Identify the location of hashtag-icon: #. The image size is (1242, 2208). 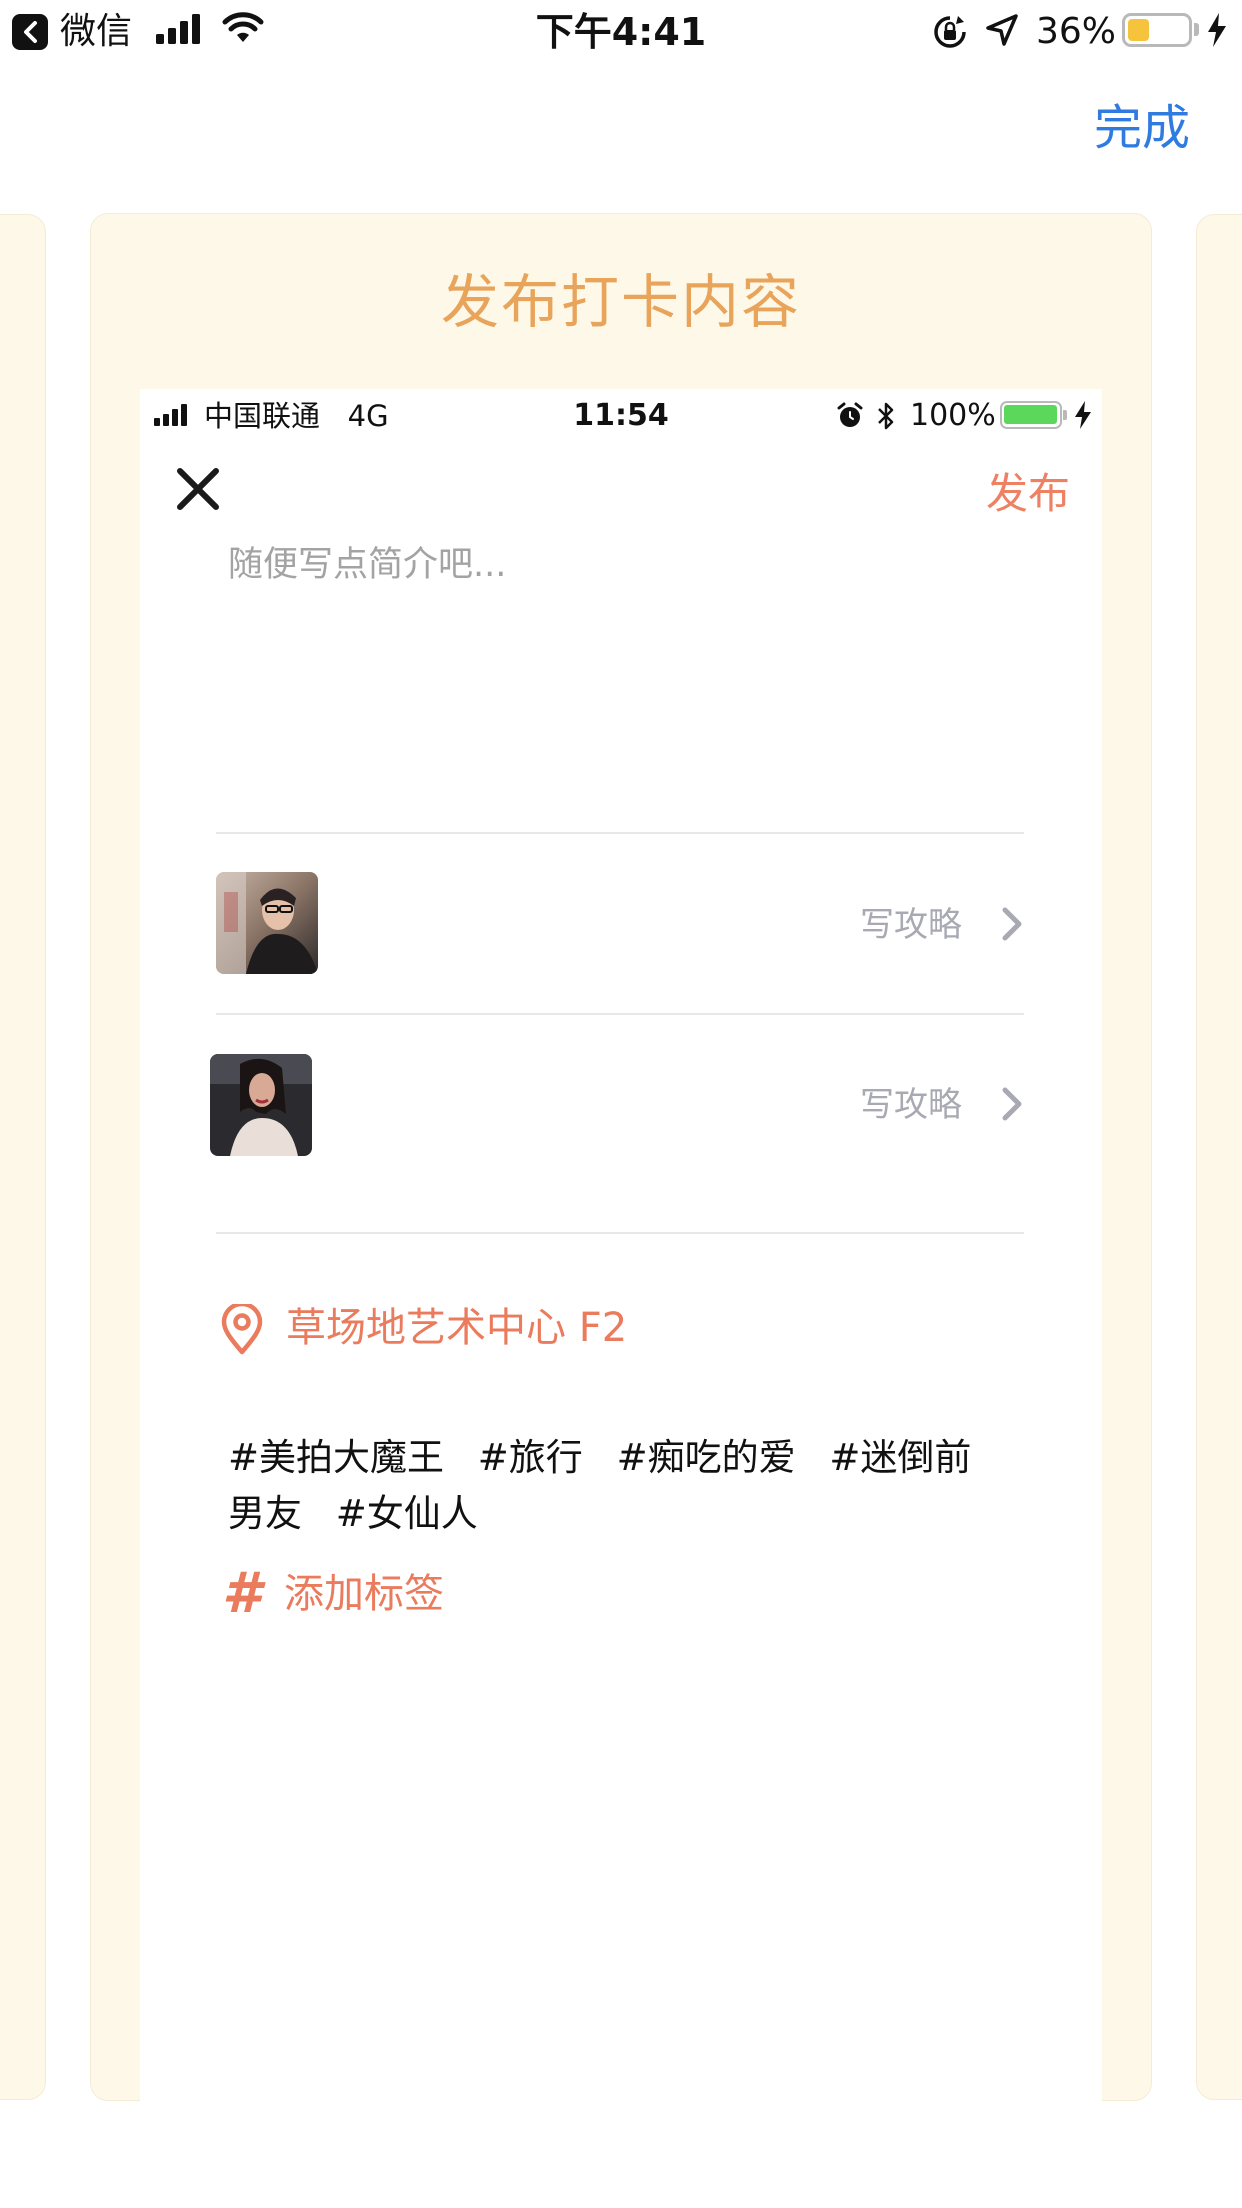
(241, 1594).